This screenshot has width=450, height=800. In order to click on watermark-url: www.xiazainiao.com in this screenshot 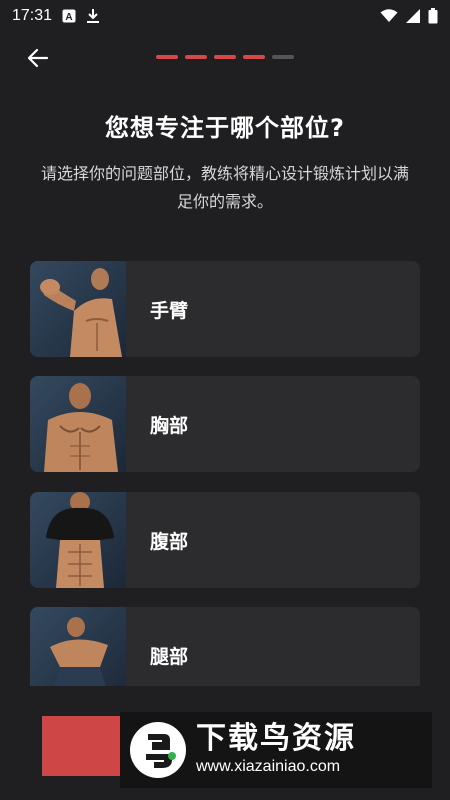, I will do `click(268, 766)`.